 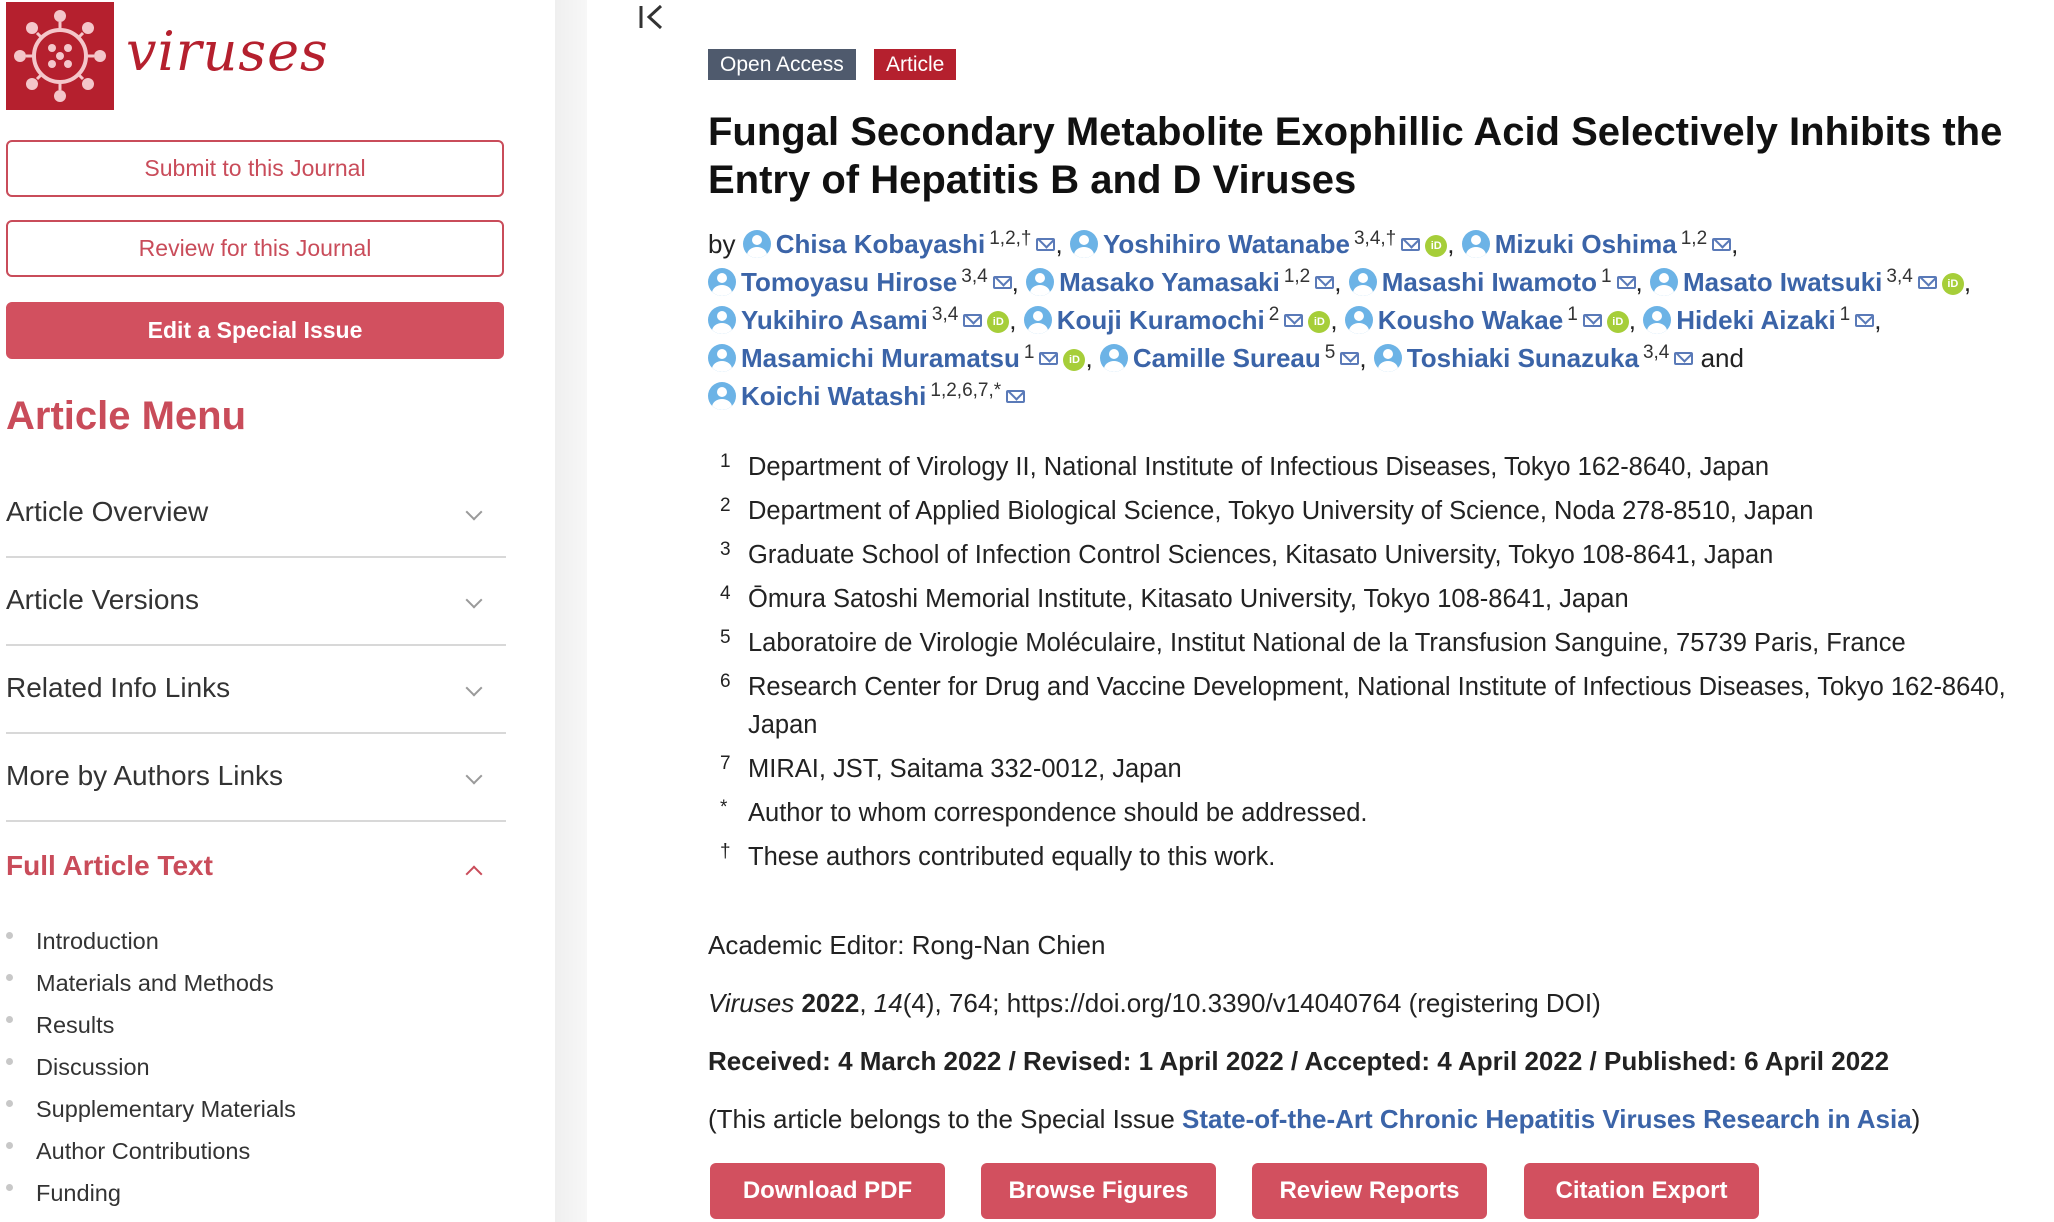 What do you see at coordinates (255, 248) in the screenshot?
I see `review-journal-button: Review for this Journal` at bounding box center [255, 248].